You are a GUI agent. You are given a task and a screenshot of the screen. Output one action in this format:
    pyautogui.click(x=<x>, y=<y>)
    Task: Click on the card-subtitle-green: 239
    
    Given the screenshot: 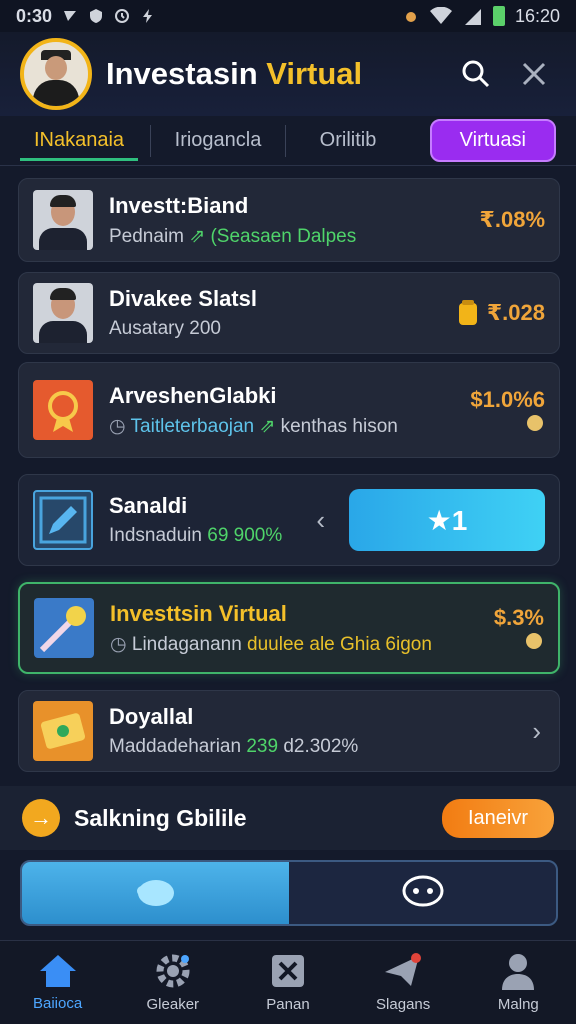 What is the action you would take?
    pyautogui.click(x=262, y=746)
    